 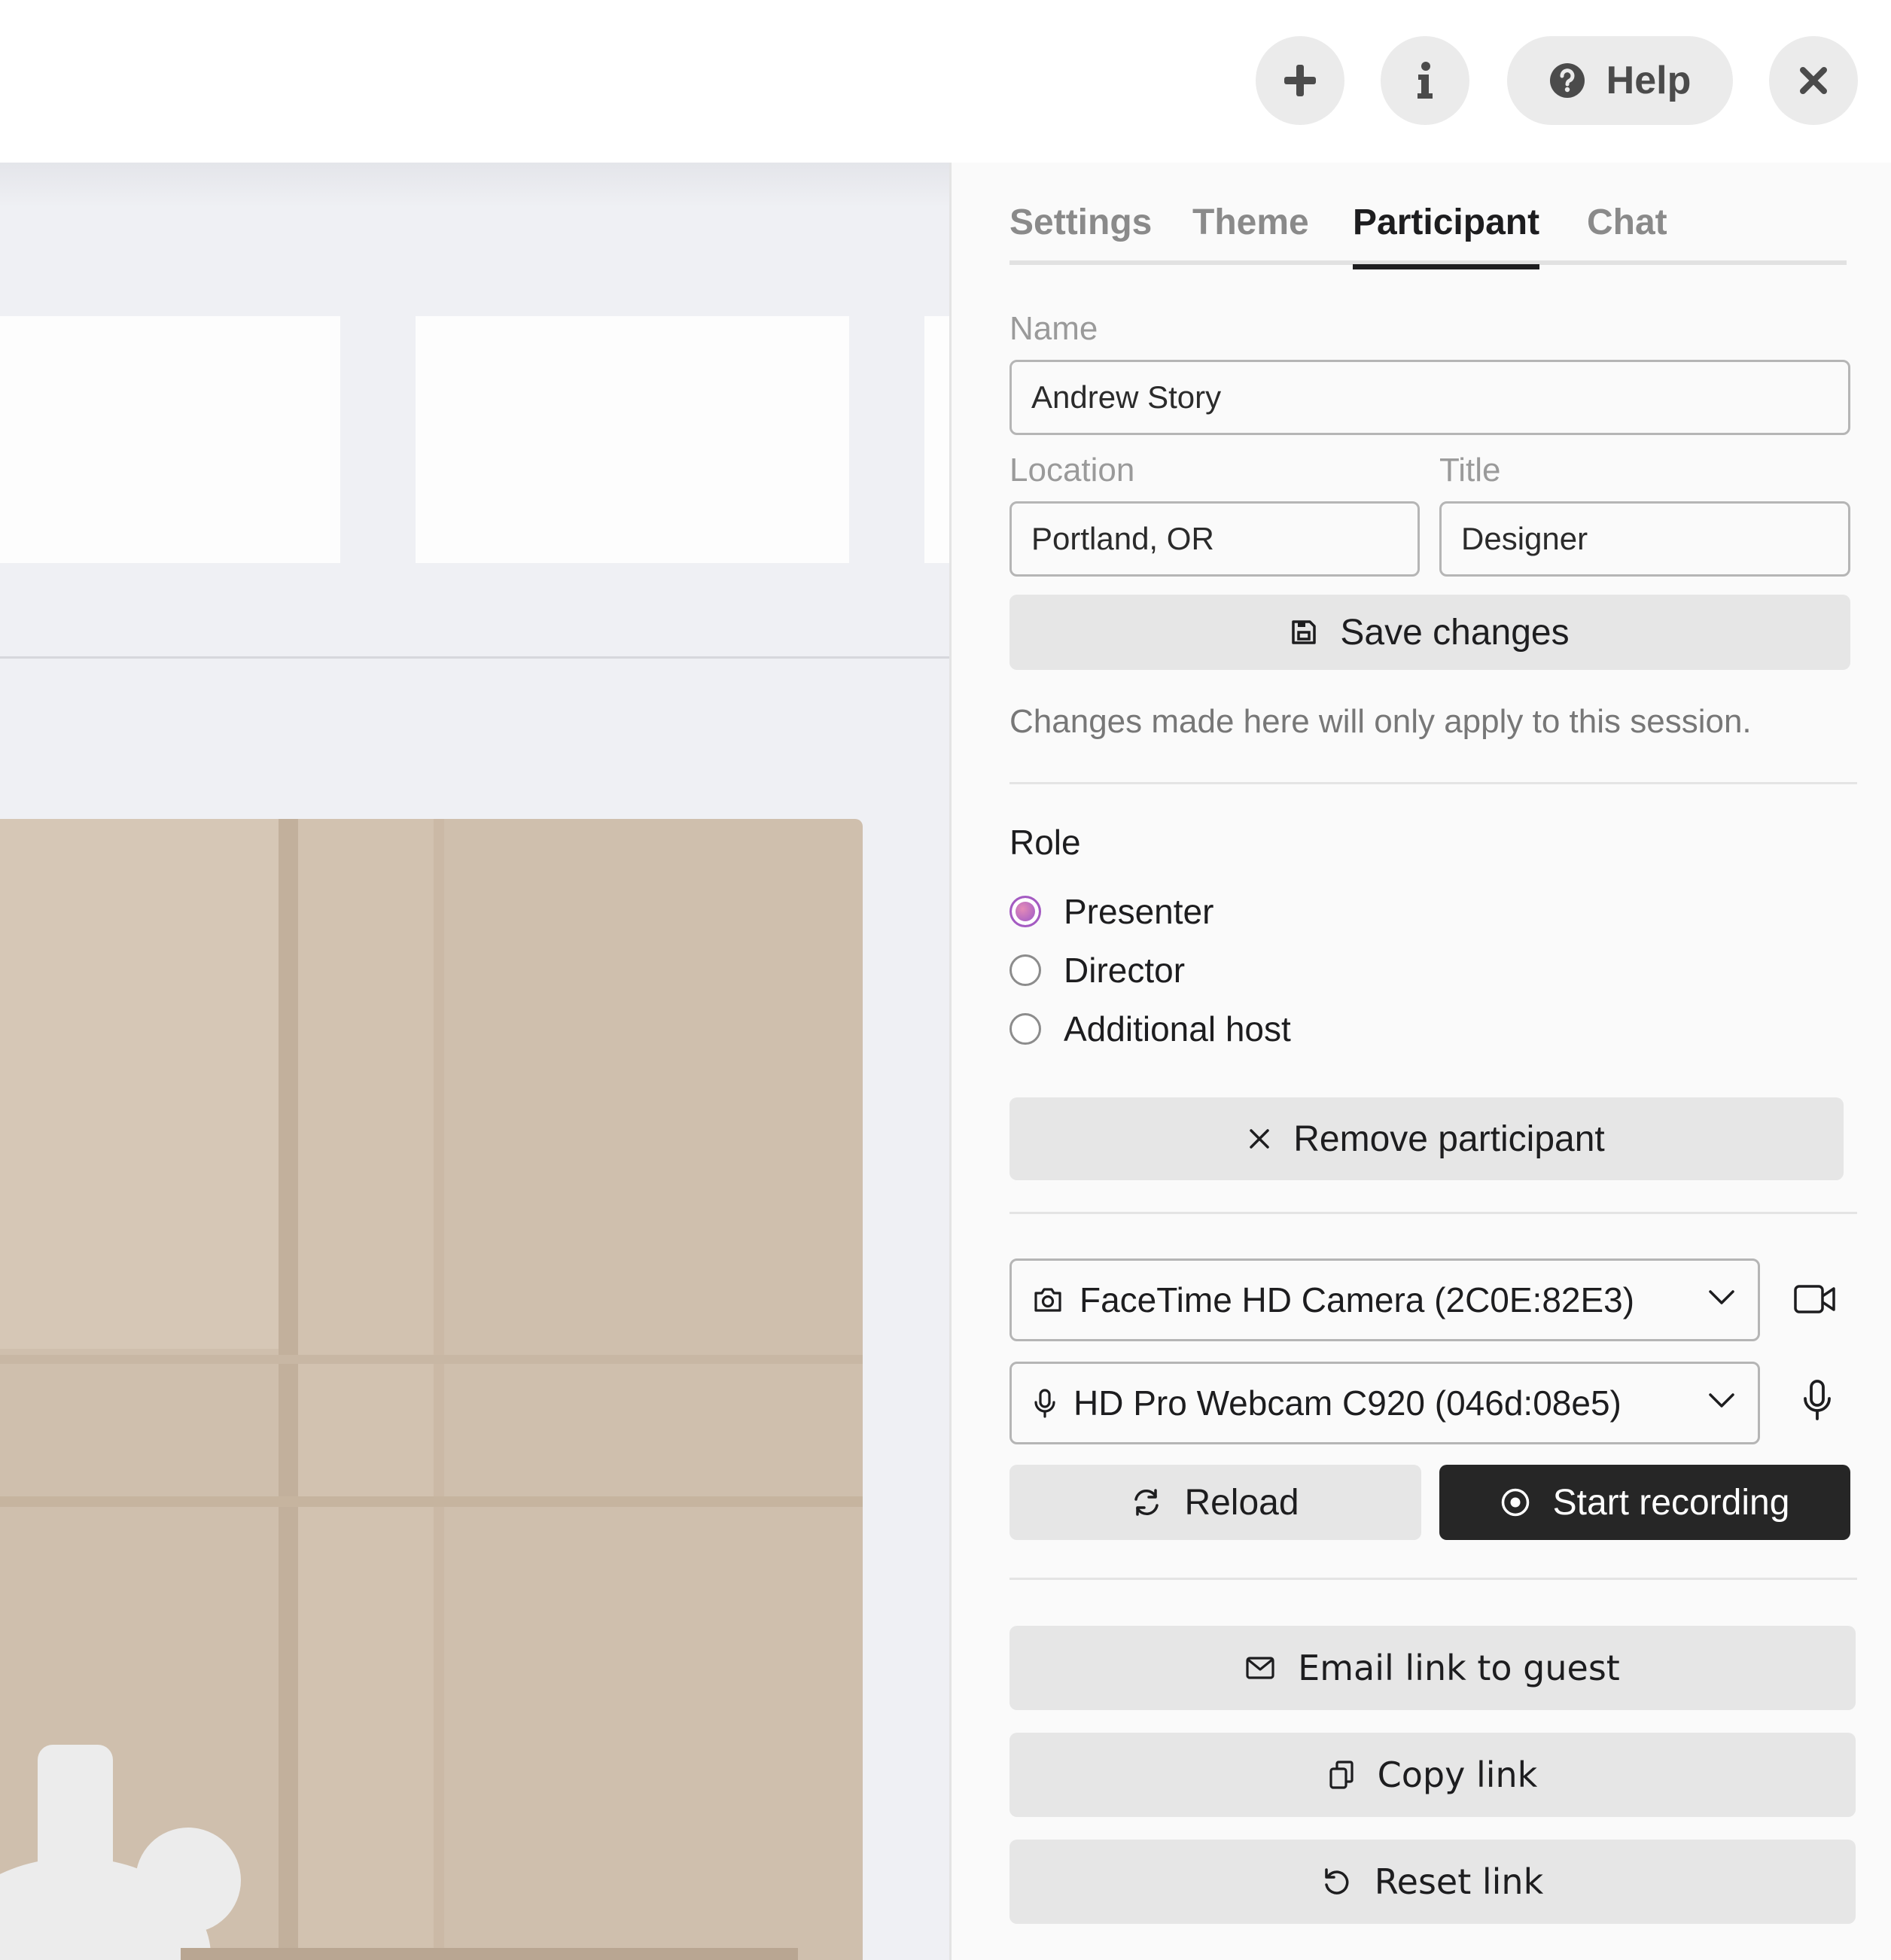 What do you see at coordinates (1457, 1775) in the screenshot?
I see `copy-link-label: Copy link` at bounding box center [1457, 1775].